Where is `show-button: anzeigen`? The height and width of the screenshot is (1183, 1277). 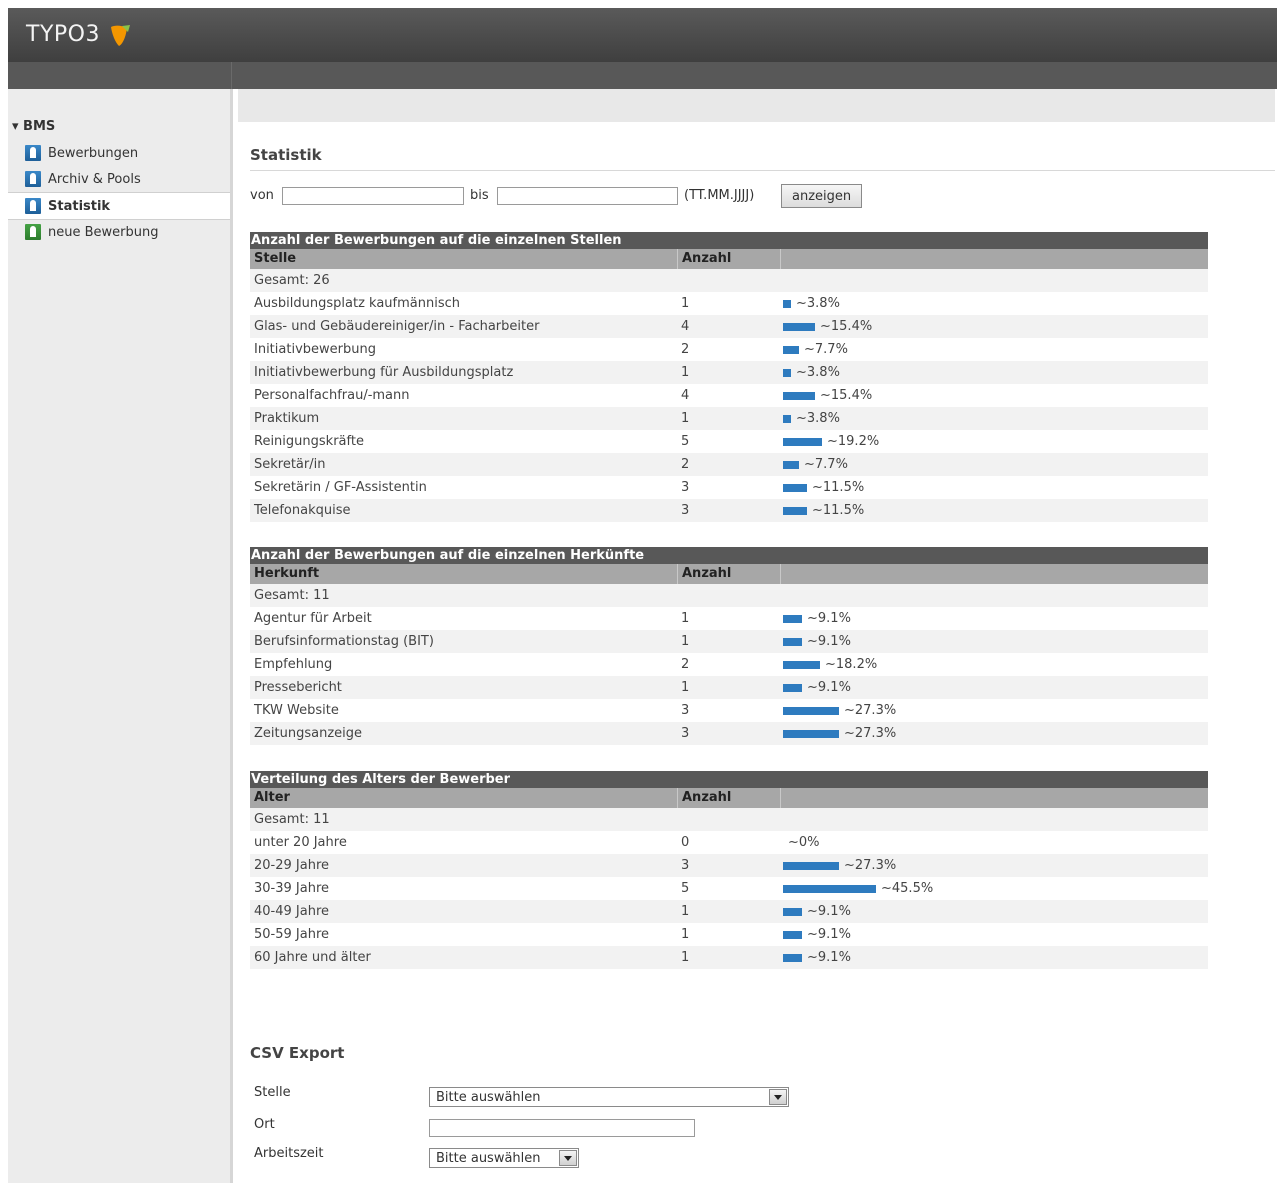
show-button: anzeigen is located at coordinates (822, 196).